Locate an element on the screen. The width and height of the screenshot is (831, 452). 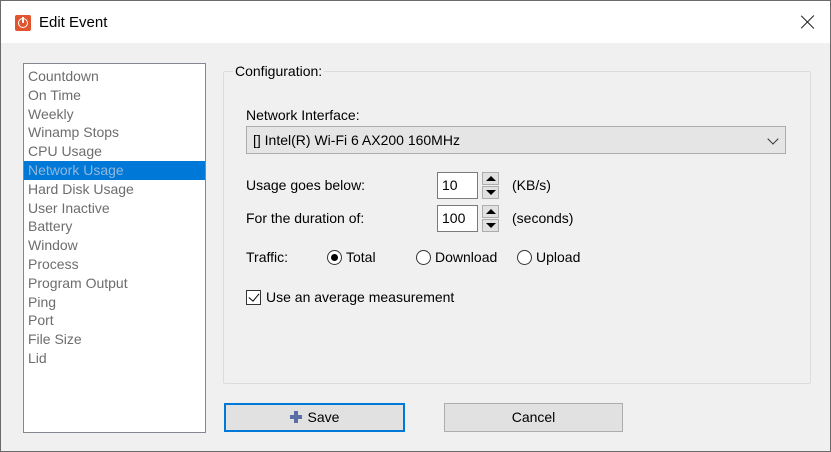
usage-below-spinner is located at coordinates (490, 185).